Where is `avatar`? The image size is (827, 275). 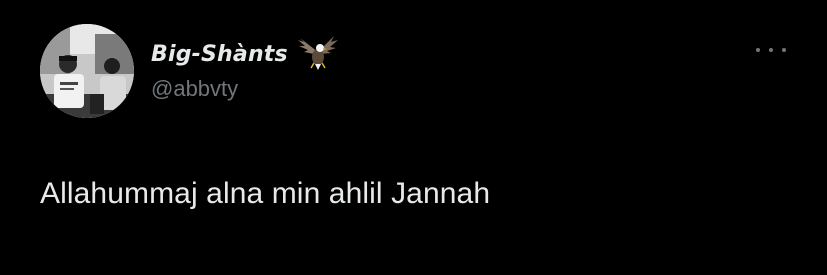 avatar is located at coordinates (87, 71).